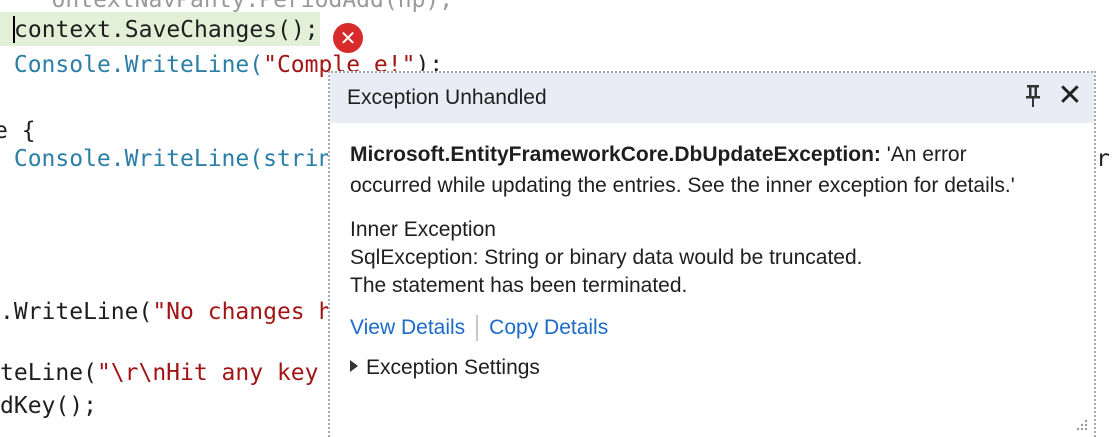 The image size is (1114, 437). I want to click on popup-header: Exception Unhandled ✕, so click(712, 98).